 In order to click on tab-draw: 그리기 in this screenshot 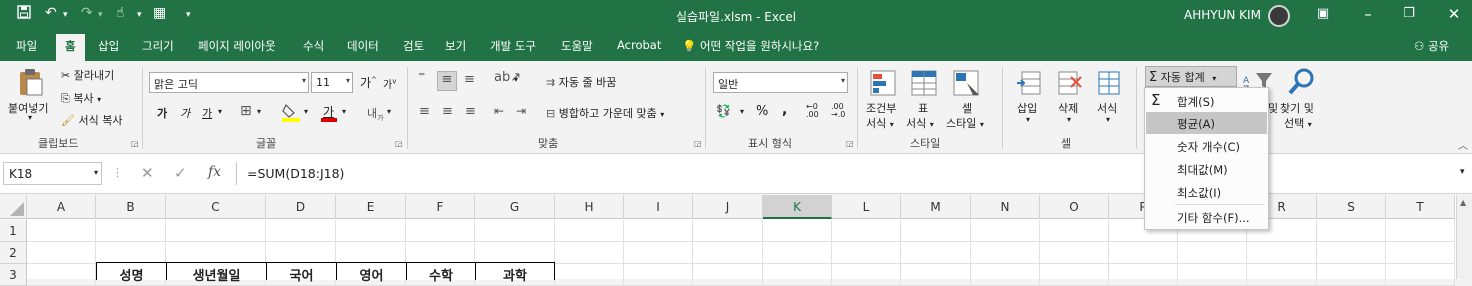, I will do `click(158, 46)`.